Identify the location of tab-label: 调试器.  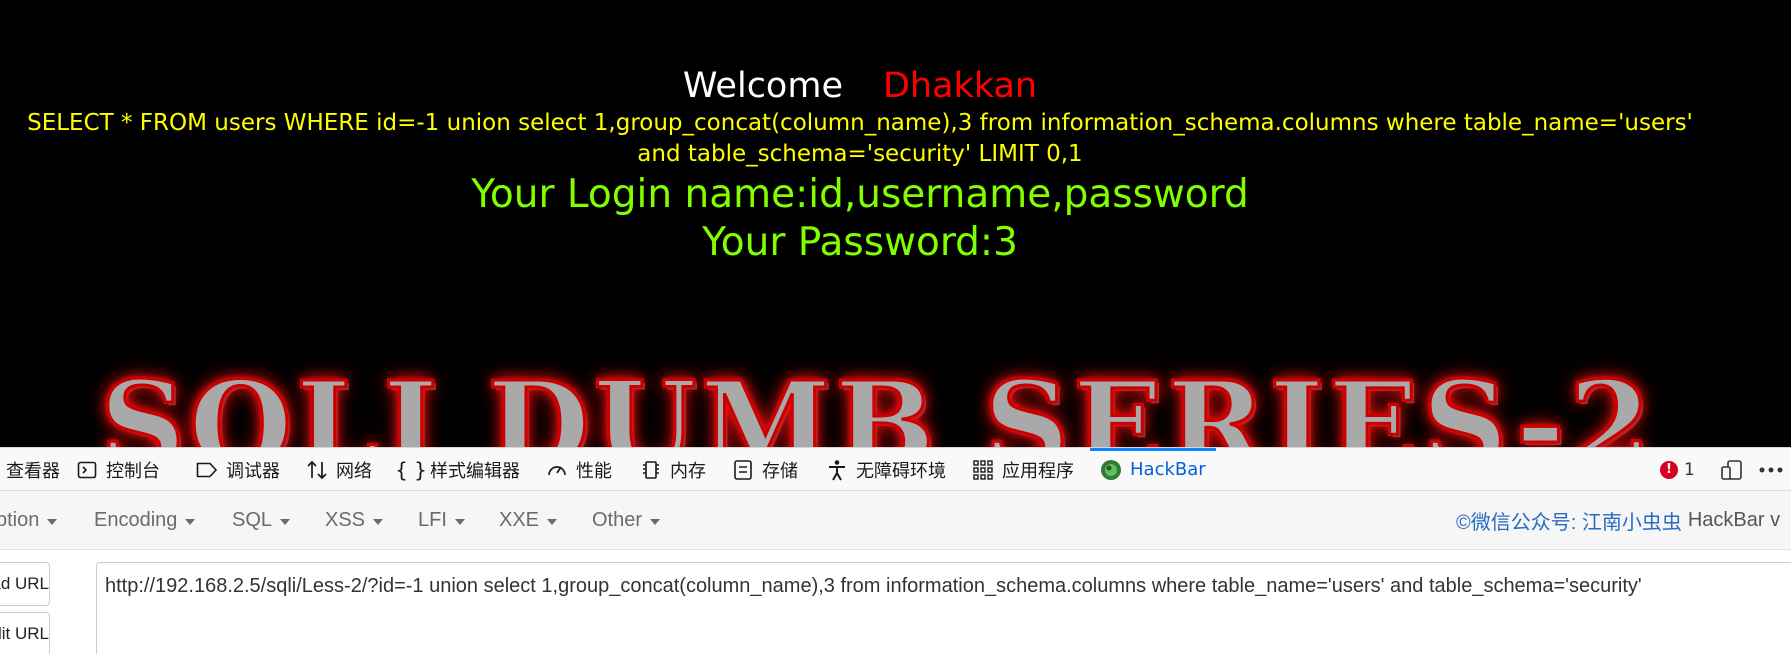
(253, 471).